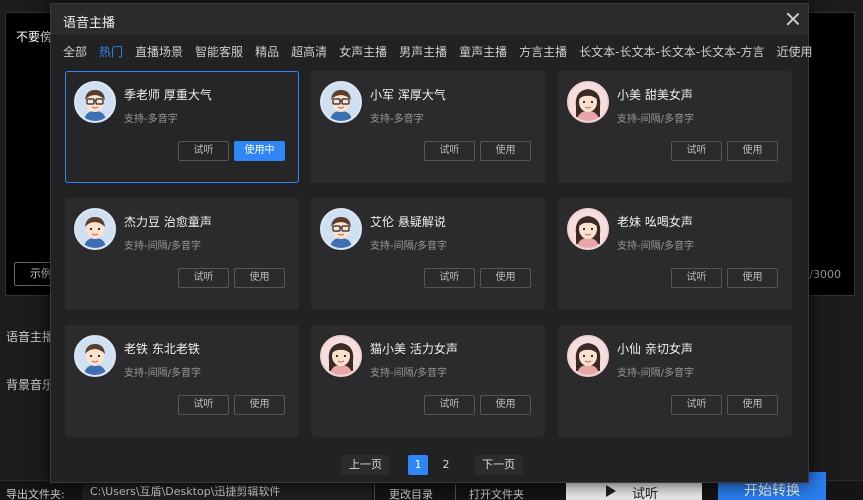 The width and height of the screenshot is (863, 500). I want to click on voice-card: 老妹 吆喝女声 支持-间隔/多音字试听 使用, so click(675, 254).